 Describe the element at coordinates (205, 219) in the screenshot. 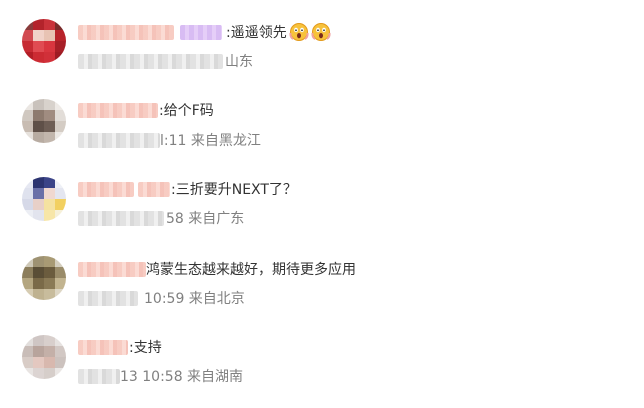

I see `comment-meta: 58 来自广东` at that location.